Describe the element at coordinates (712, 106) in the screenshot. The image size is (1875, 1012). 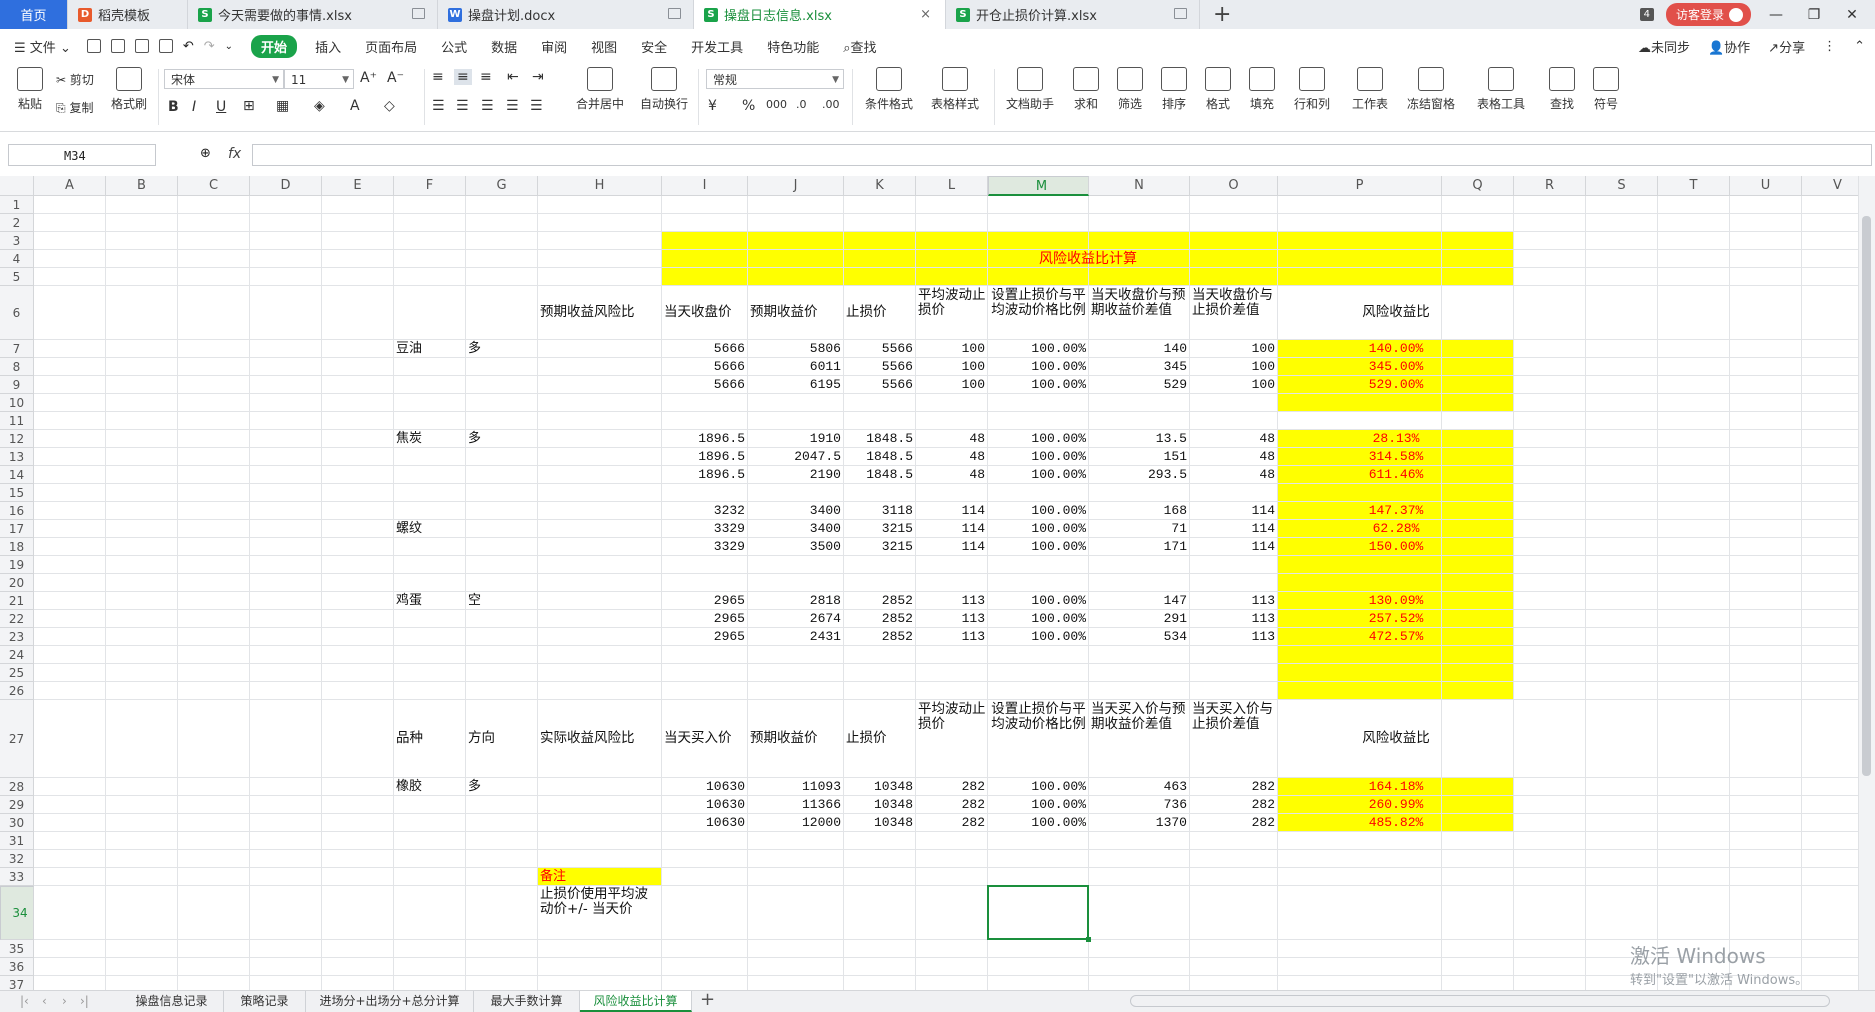
I see `currency-icon: ¥` at that location.